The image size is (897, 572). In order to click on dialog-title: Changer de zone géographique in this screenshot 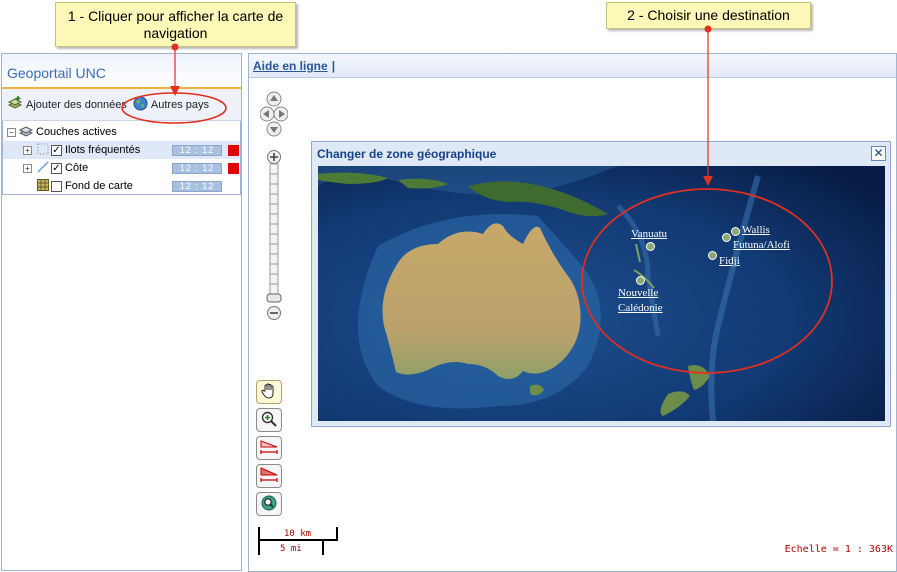, I will do `click(407, 154)`.